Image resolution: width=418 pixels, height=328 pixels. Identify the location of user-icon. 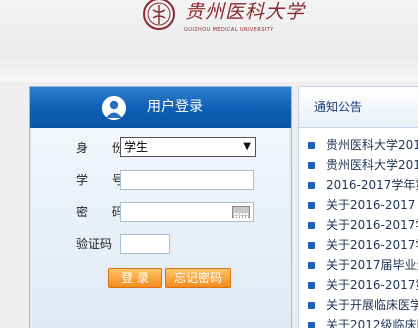
(114, 108).